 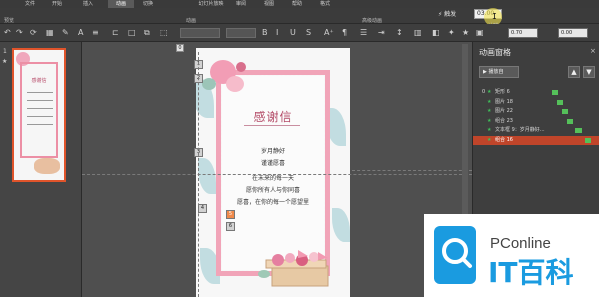 I want to click on animation-item-number: 0, so click(x=484, y=92).